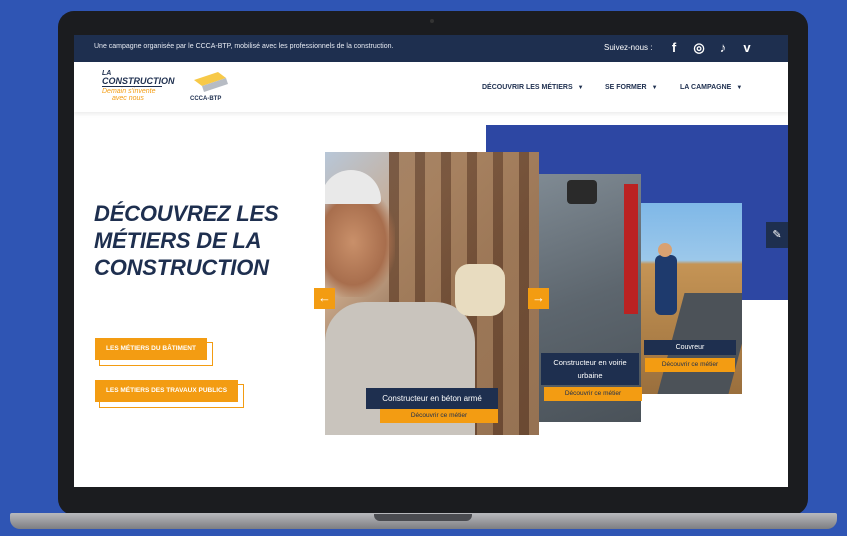 The height and width of the screenshot is (536, 847). I want to click on vimeo-icon: v, so click(747, 48).